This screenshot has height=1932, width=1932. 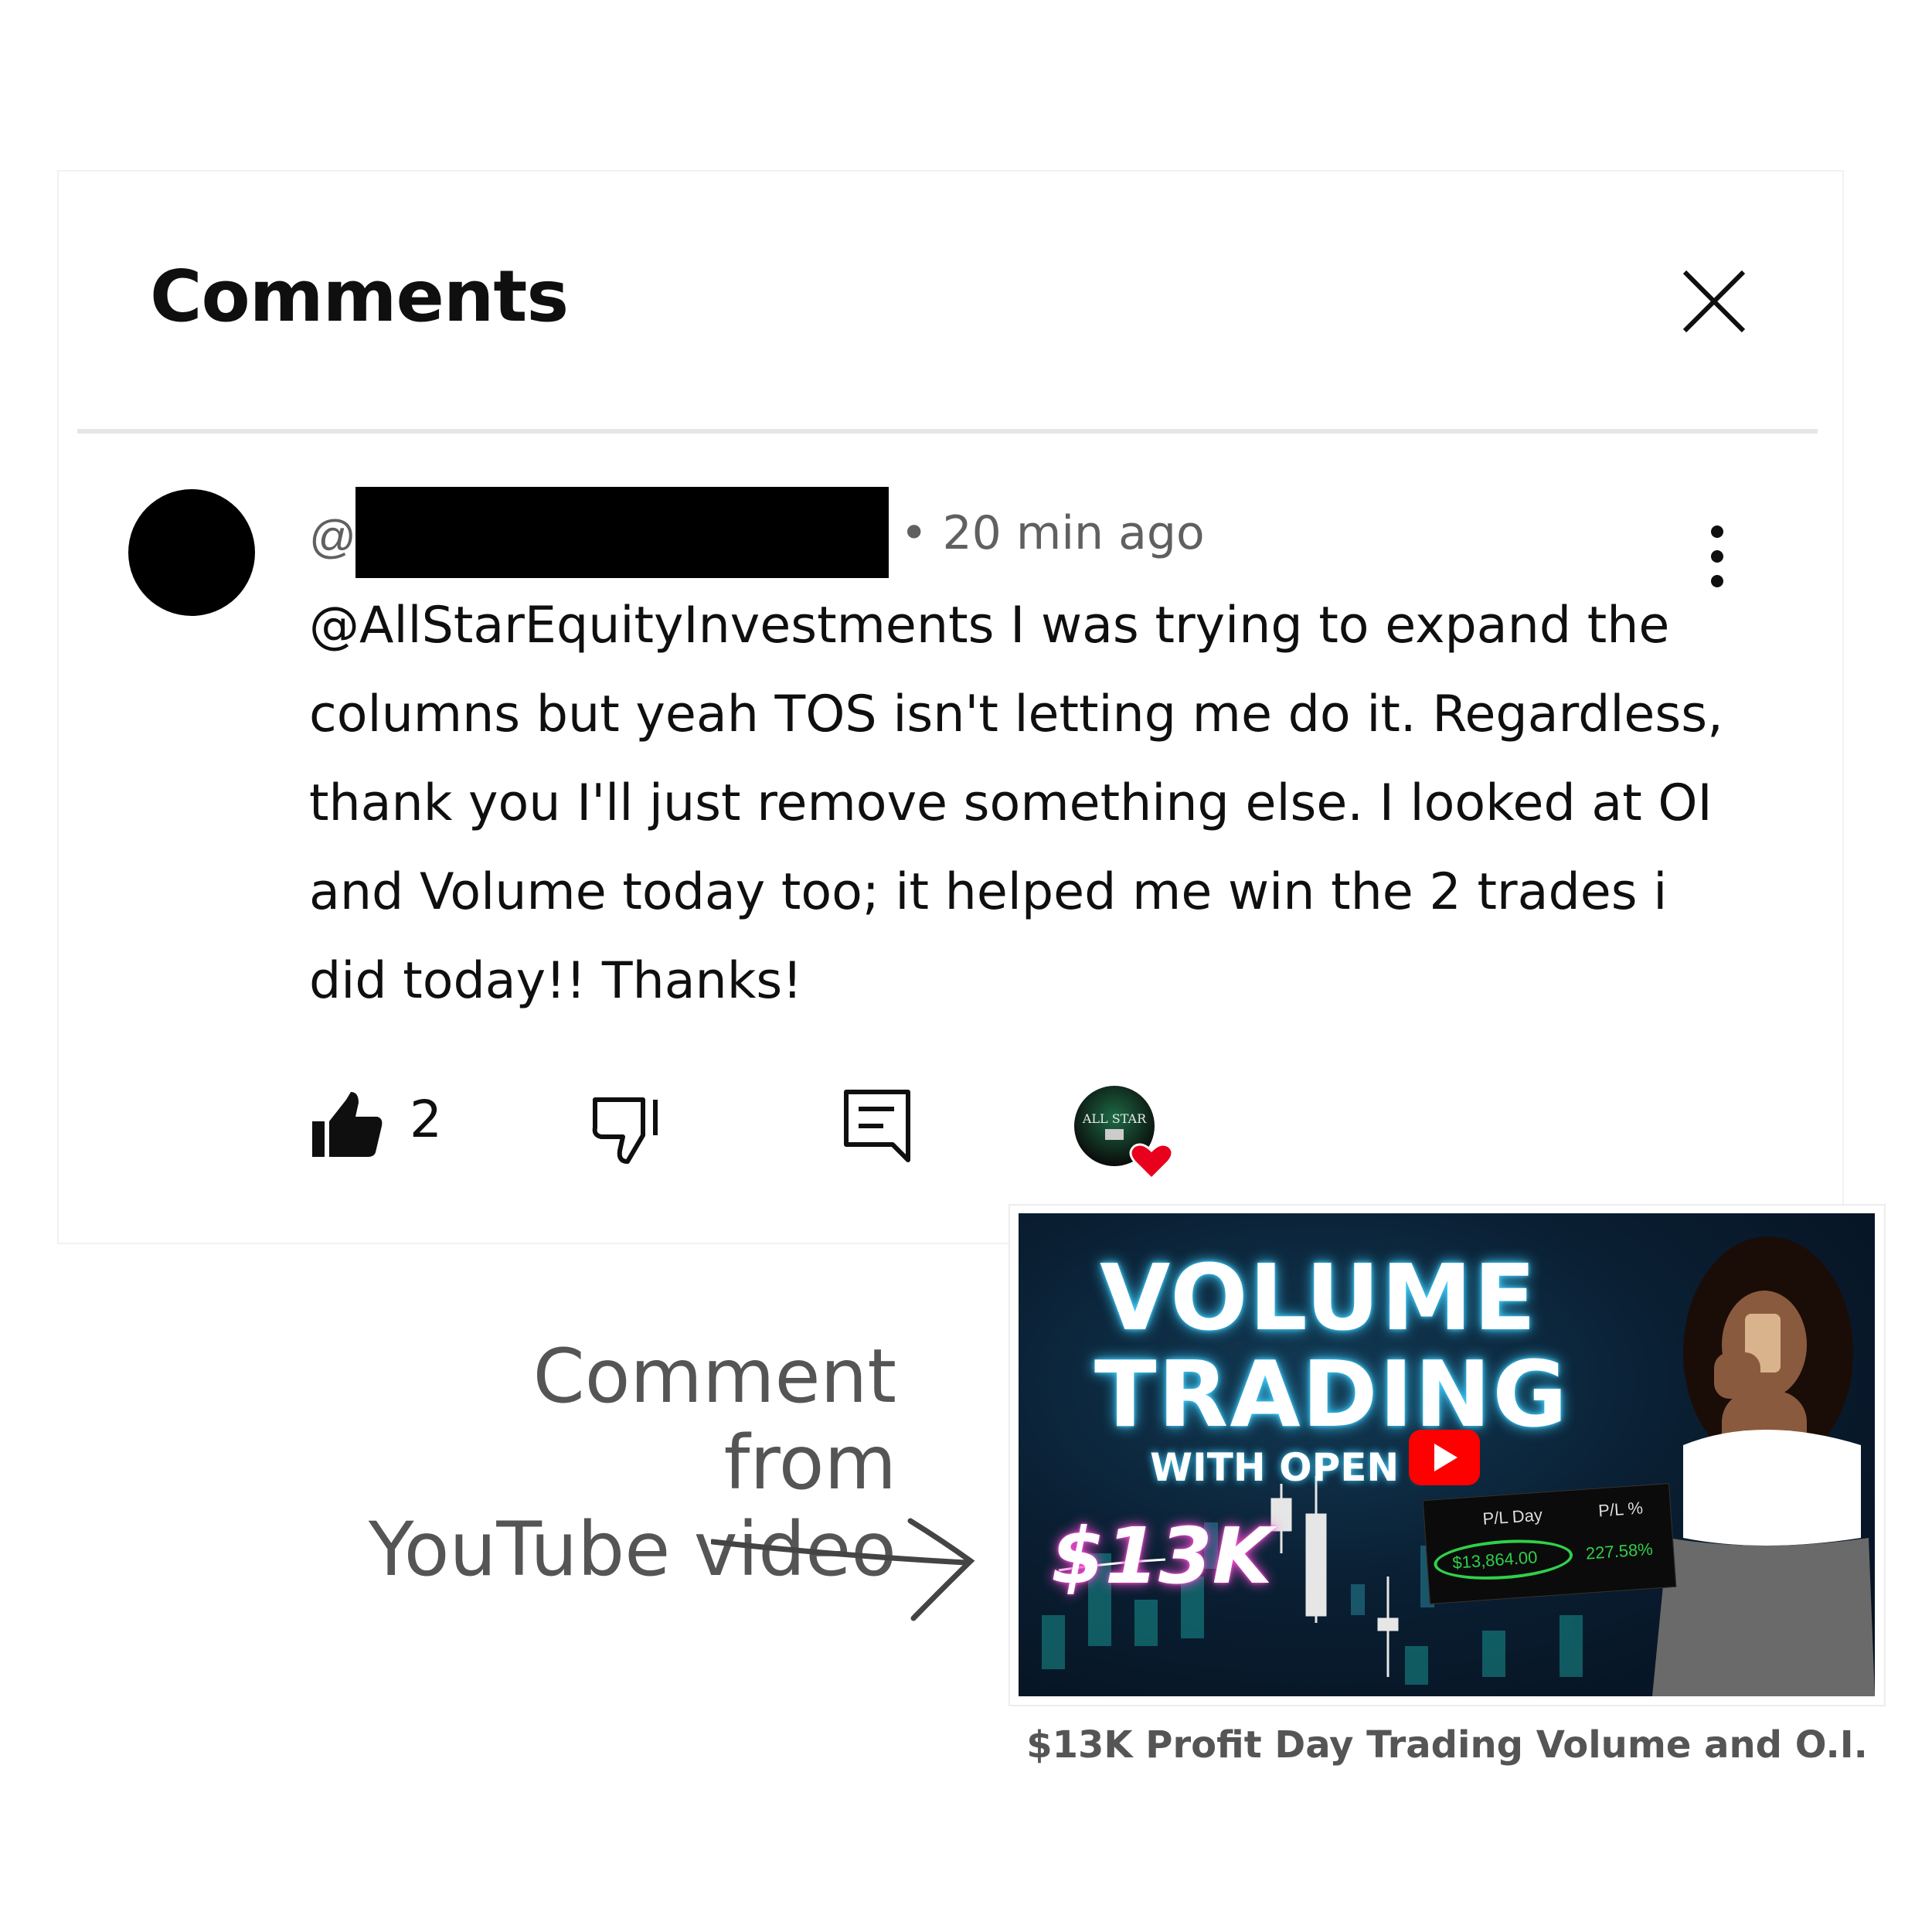 What do you see at coordinates (1549, 1544) in the screenshot?
I see `pl-panel: P/L Day P/L % $13,864.00 227.58%` at bounding box center [1549, 1544].